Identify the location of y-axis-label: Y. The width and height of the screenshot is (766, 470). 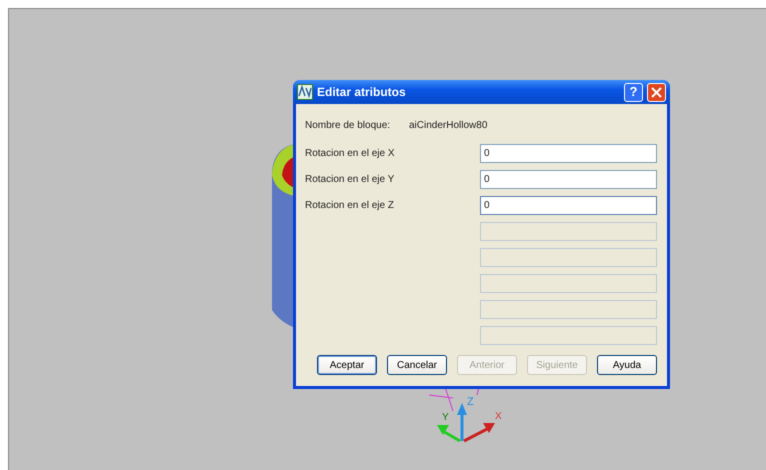
(445, 417).